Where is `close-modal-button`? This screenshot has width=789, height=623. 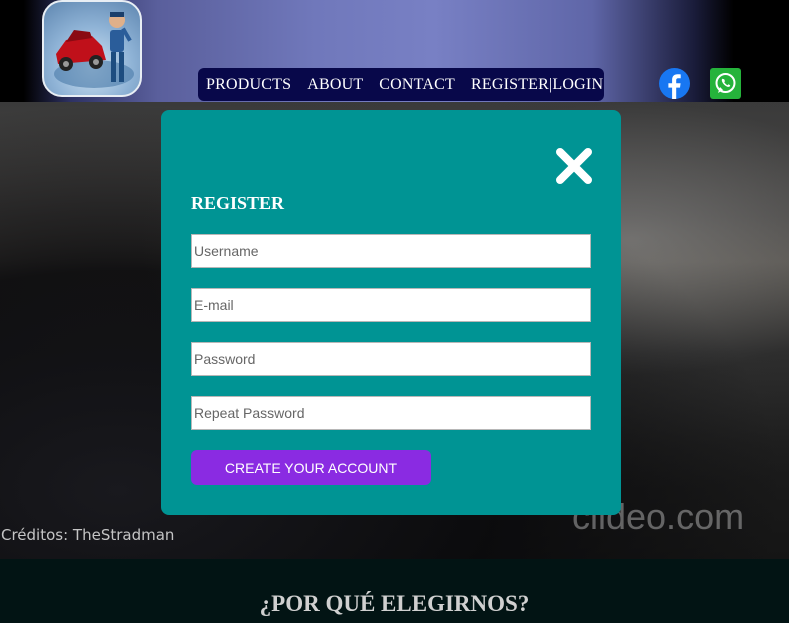 close-modal-button is located at coordinates (574, 166).